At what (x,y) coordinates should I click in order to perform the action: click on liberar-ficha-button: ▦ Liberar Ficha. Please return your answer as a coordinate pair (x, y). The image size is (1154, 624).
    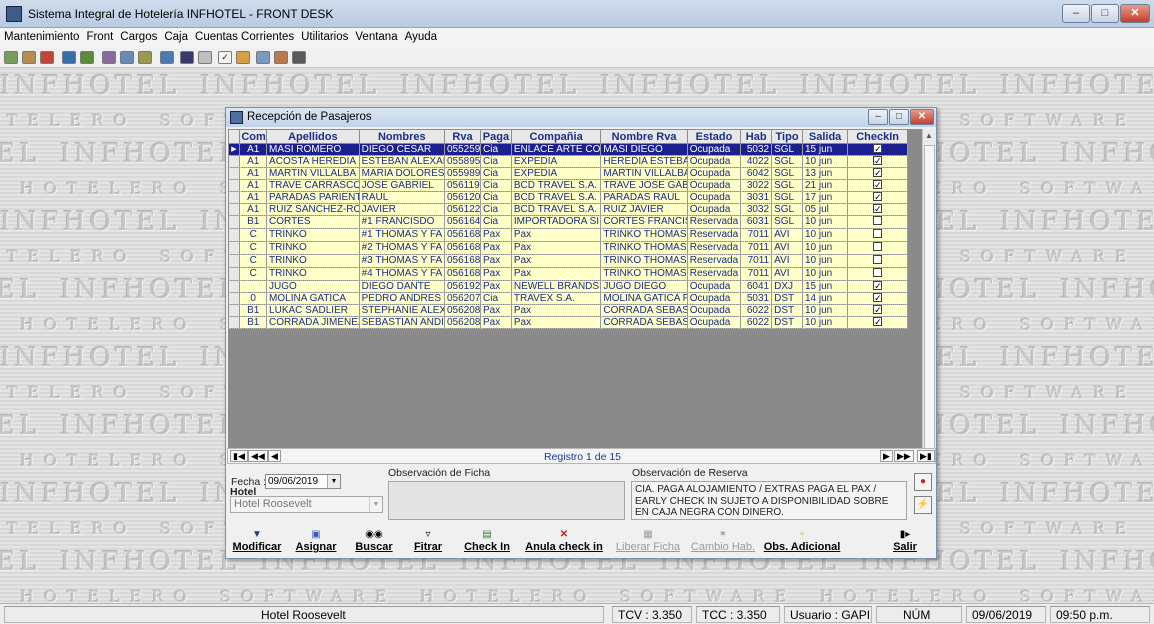
    Looking at the image, I should click on (648, 542).